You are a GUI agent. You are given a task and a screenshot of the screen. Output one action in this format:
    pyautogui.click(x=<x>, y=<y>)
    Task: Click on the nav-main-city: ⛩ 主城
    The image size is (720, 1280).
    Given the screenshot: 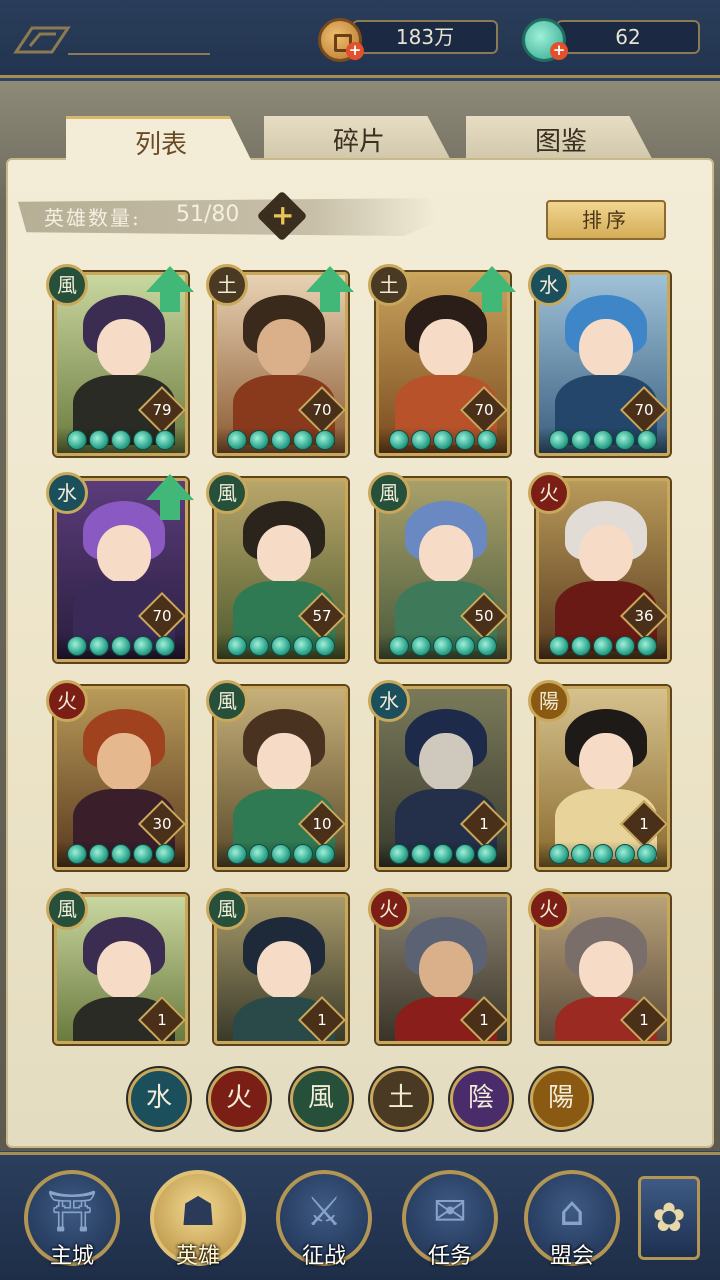 What is the action you would take?
    pyautogui.click(x=72, y=1219)
    